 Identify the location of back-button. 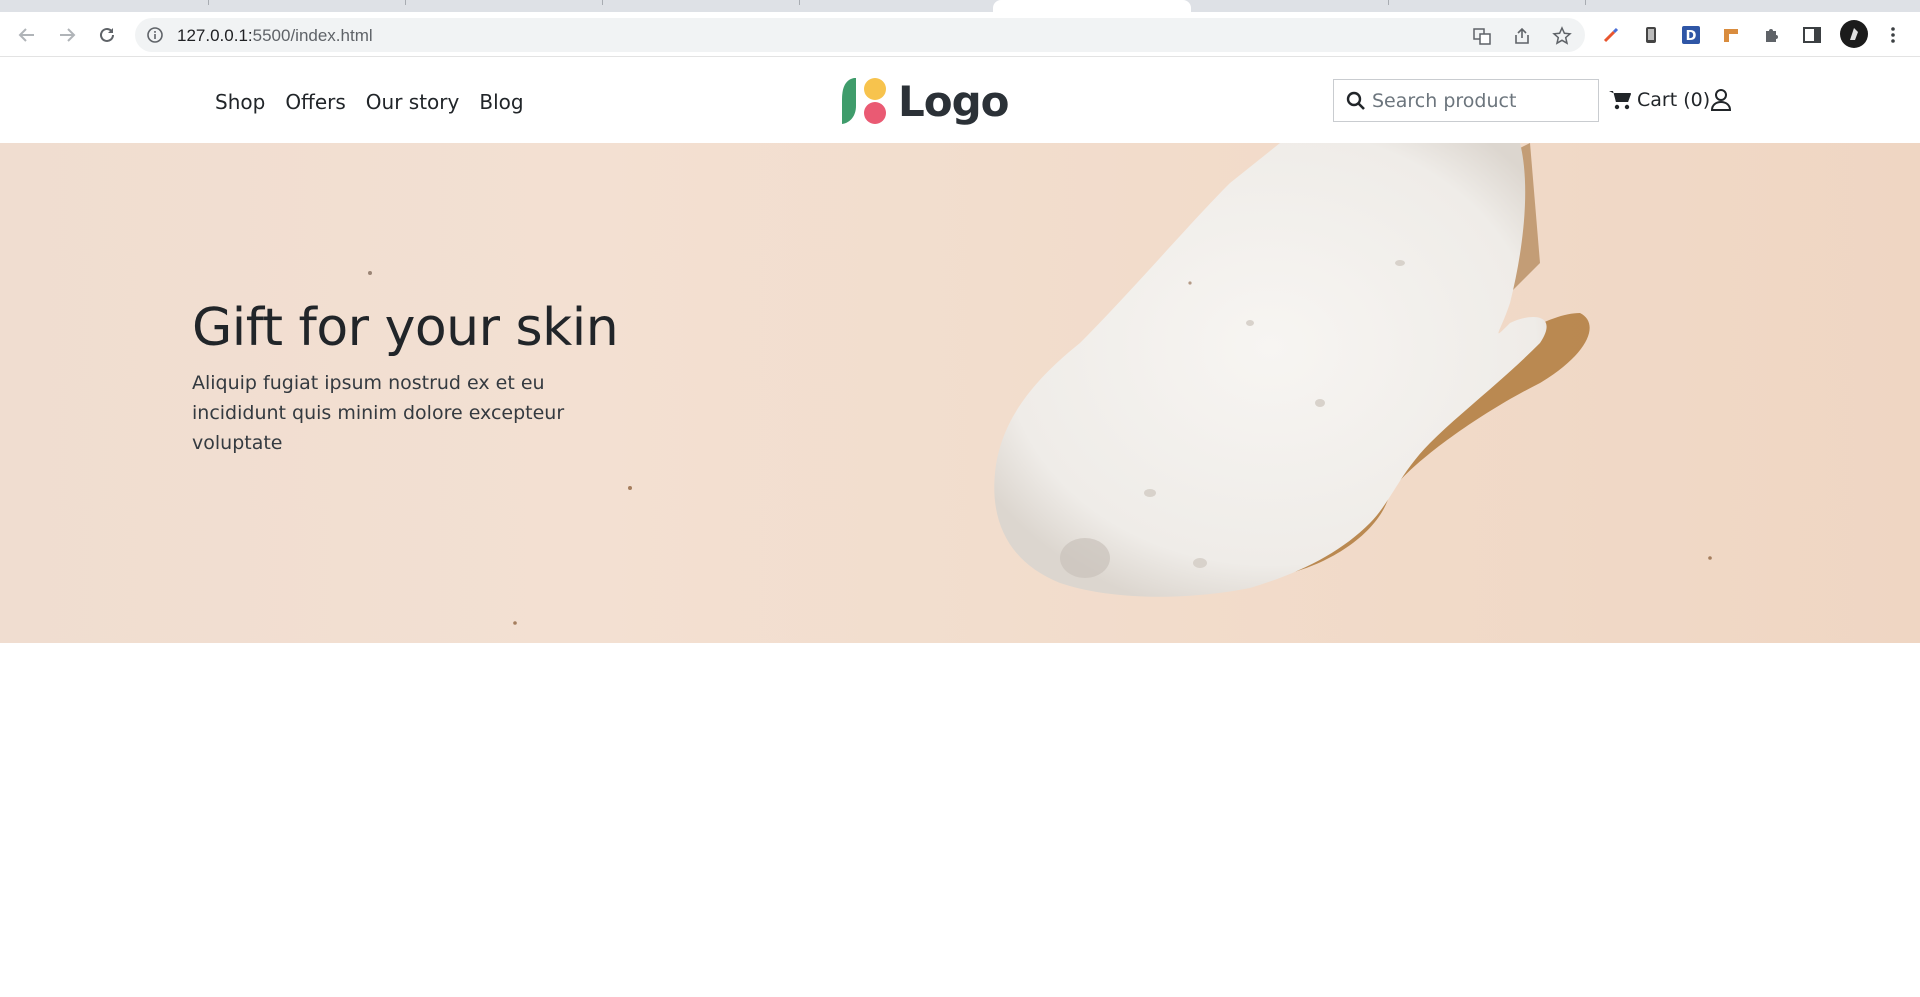
(27, 35).